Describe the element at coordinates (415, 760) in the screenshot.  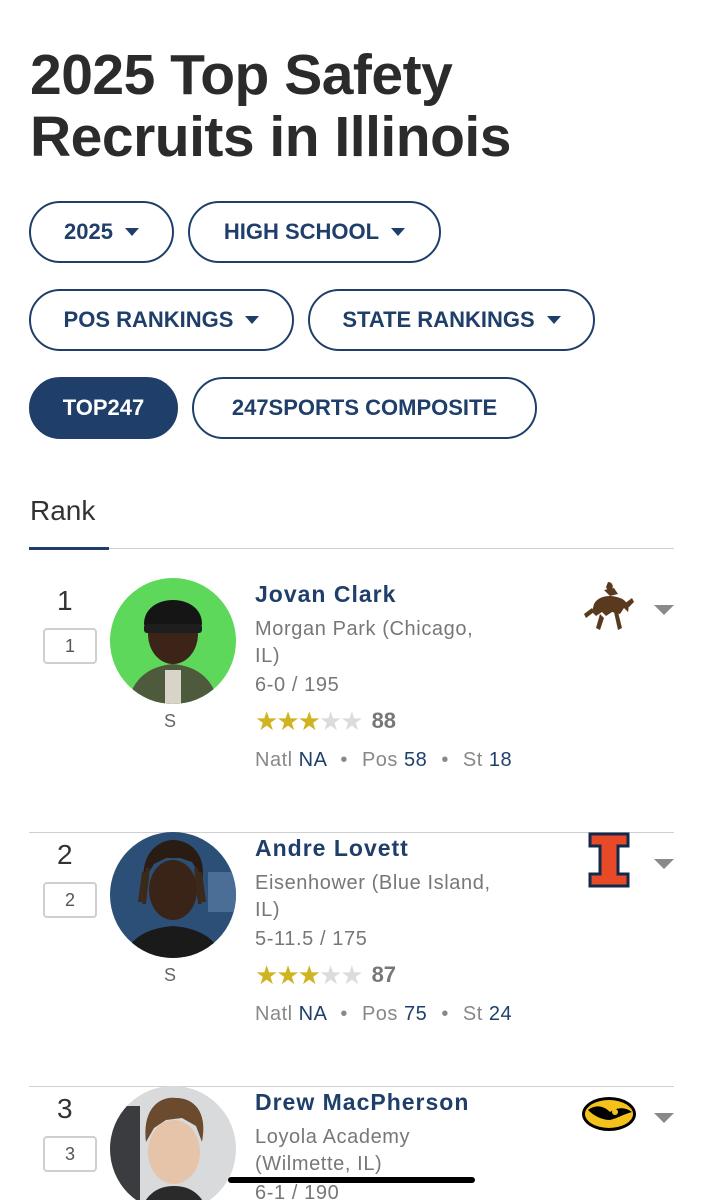
I see `pos-rank-link: 58` at that location.